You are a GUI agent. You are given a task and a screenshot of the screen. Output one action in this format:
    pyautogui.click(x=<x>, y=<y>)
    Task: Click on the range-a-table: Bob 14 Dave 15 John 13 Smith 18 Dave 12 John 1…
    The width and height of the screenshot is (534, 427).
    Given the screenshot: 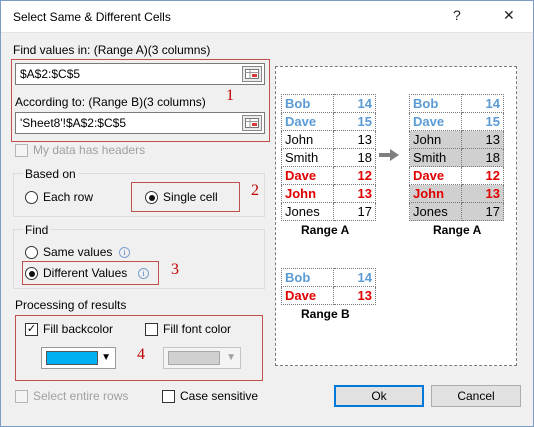 What is the action you would take?
    pyautogui.click(x=328, y=157)
    